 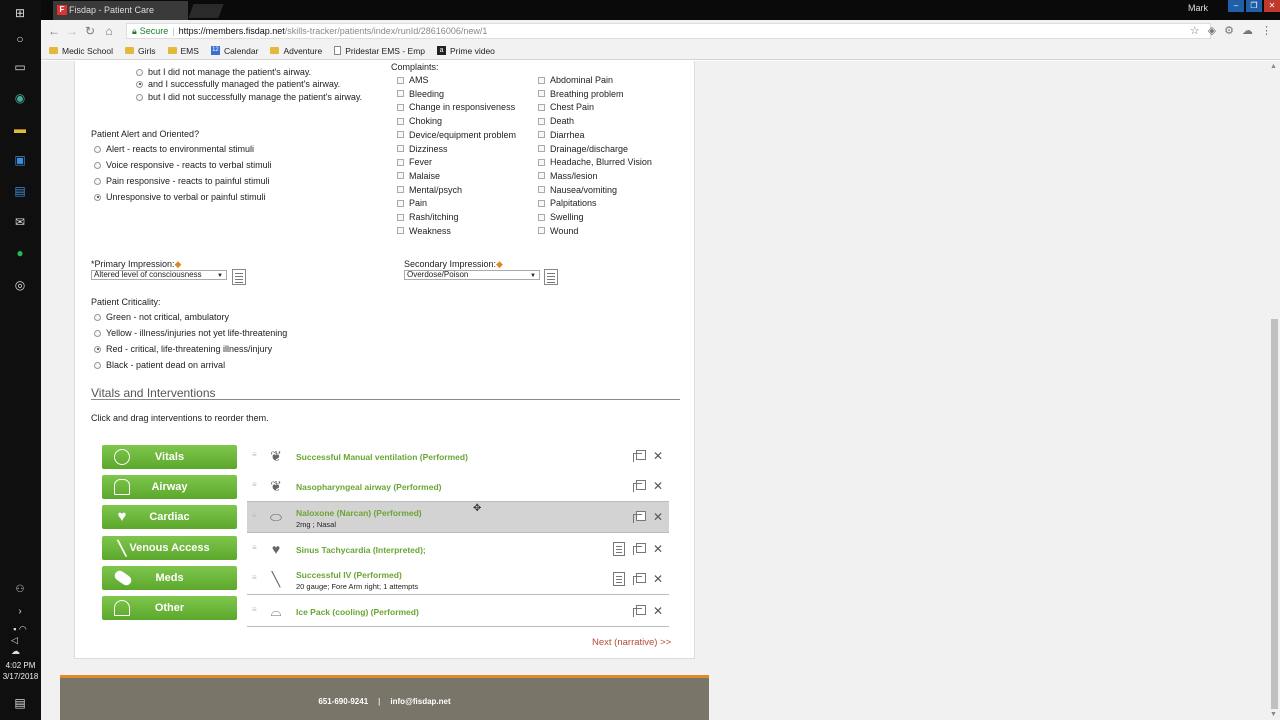 What do you see at coordinates (1212, 30) in the screenshot?
I see `extension-icon: ◈` at bounding box center [1212, 30].